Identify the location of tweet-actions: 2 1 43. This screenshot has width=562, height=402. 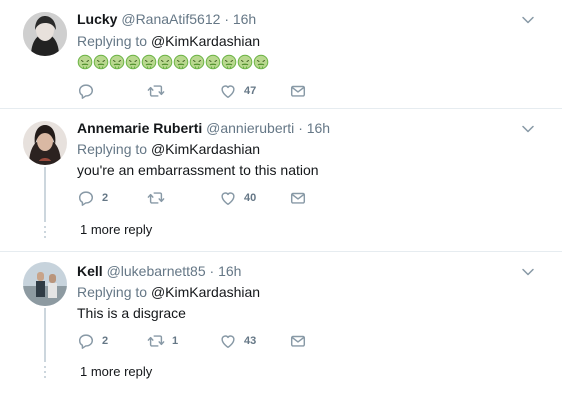
(202, 341).